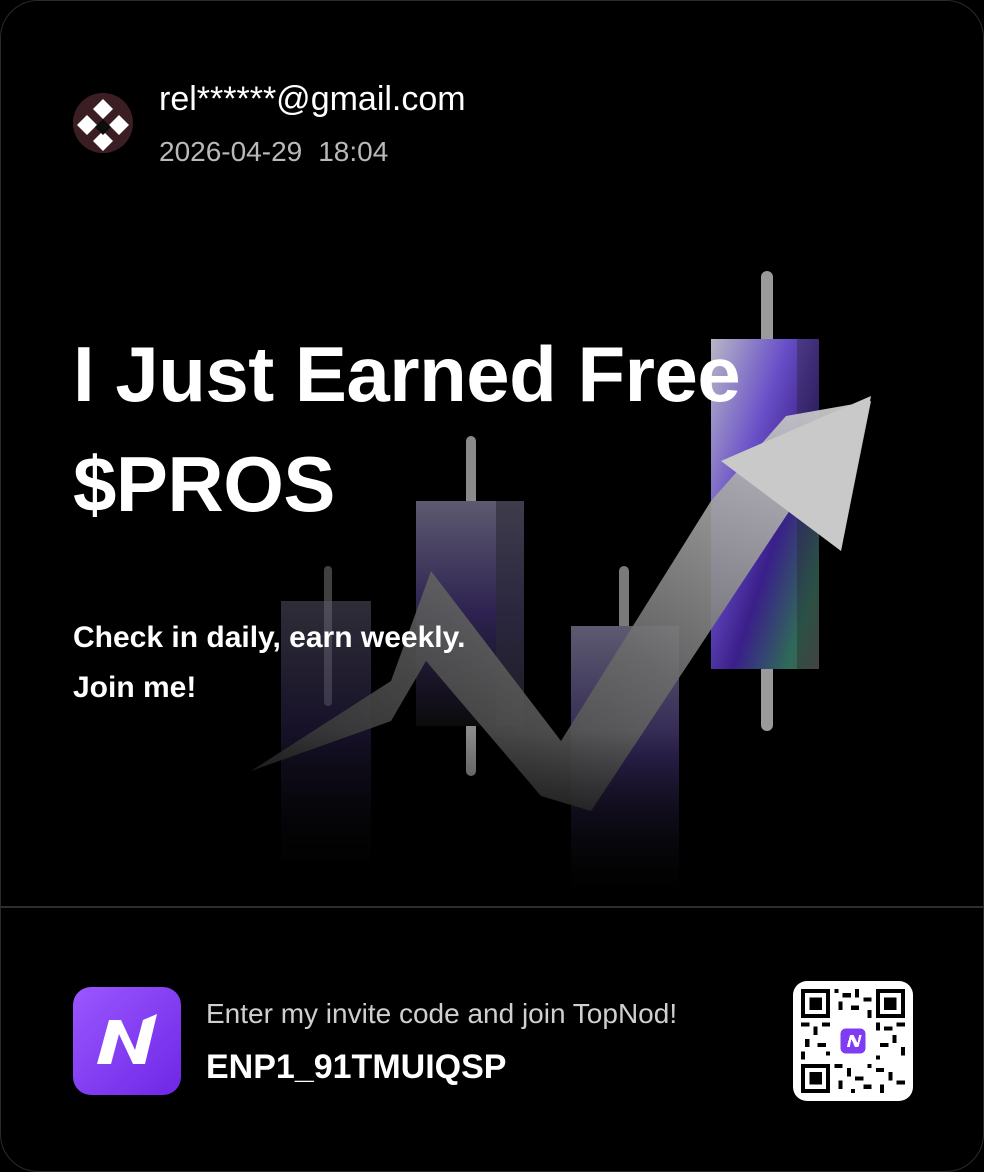 The image size is (984, 1172). What do you see at coordinates (492, 907) in the screenshot?
I see `divider` at bounding box center [492, 907].